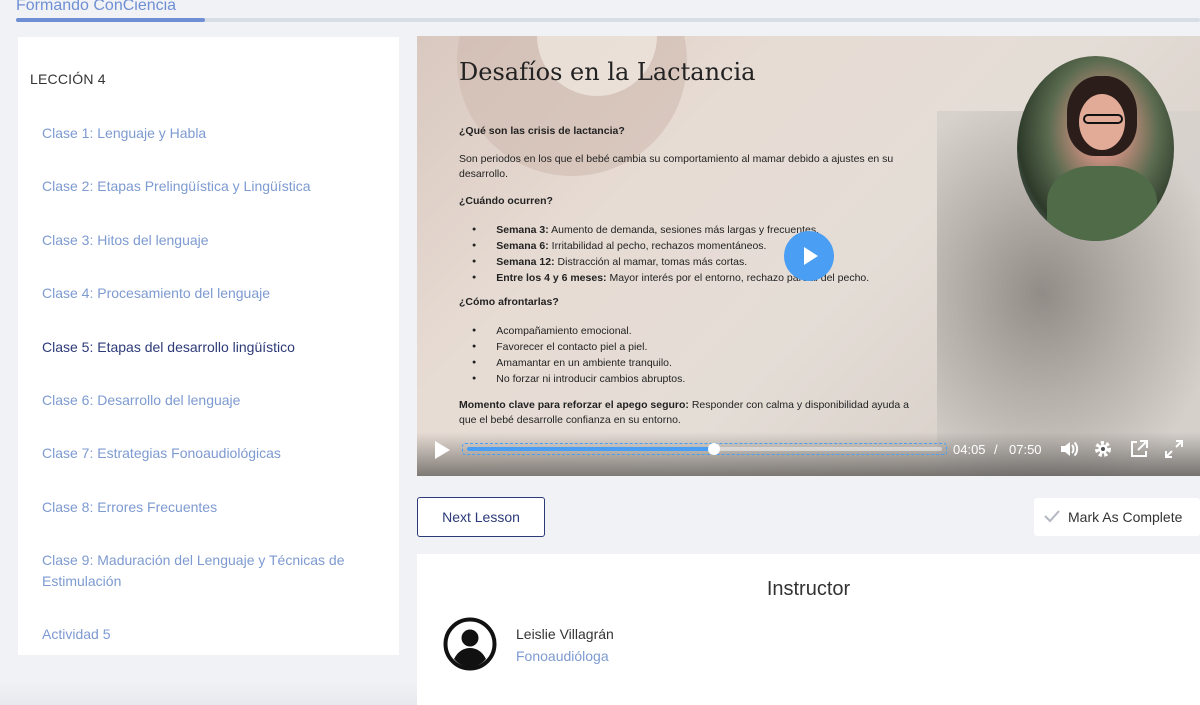 The height and width of the screenshot is (705, 1200). I want to click on check-icon, so click(1052, 517).